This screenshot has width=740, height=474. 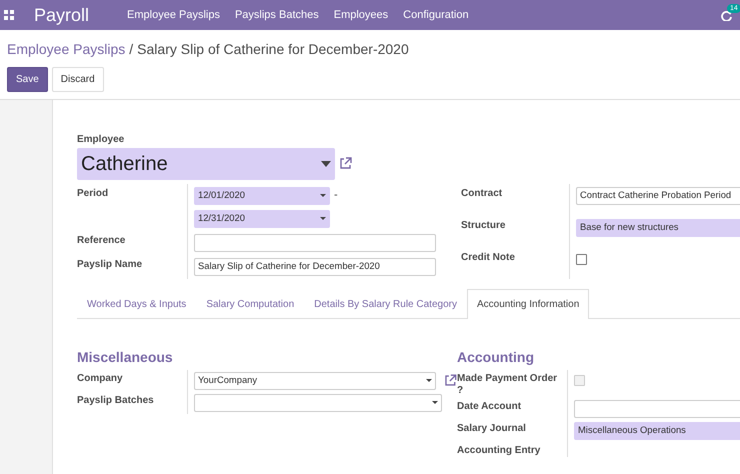 What do you see at coordinates (726, 15) in the screenshot?
I see `refresh-icon` at bounding box center [726, 15].